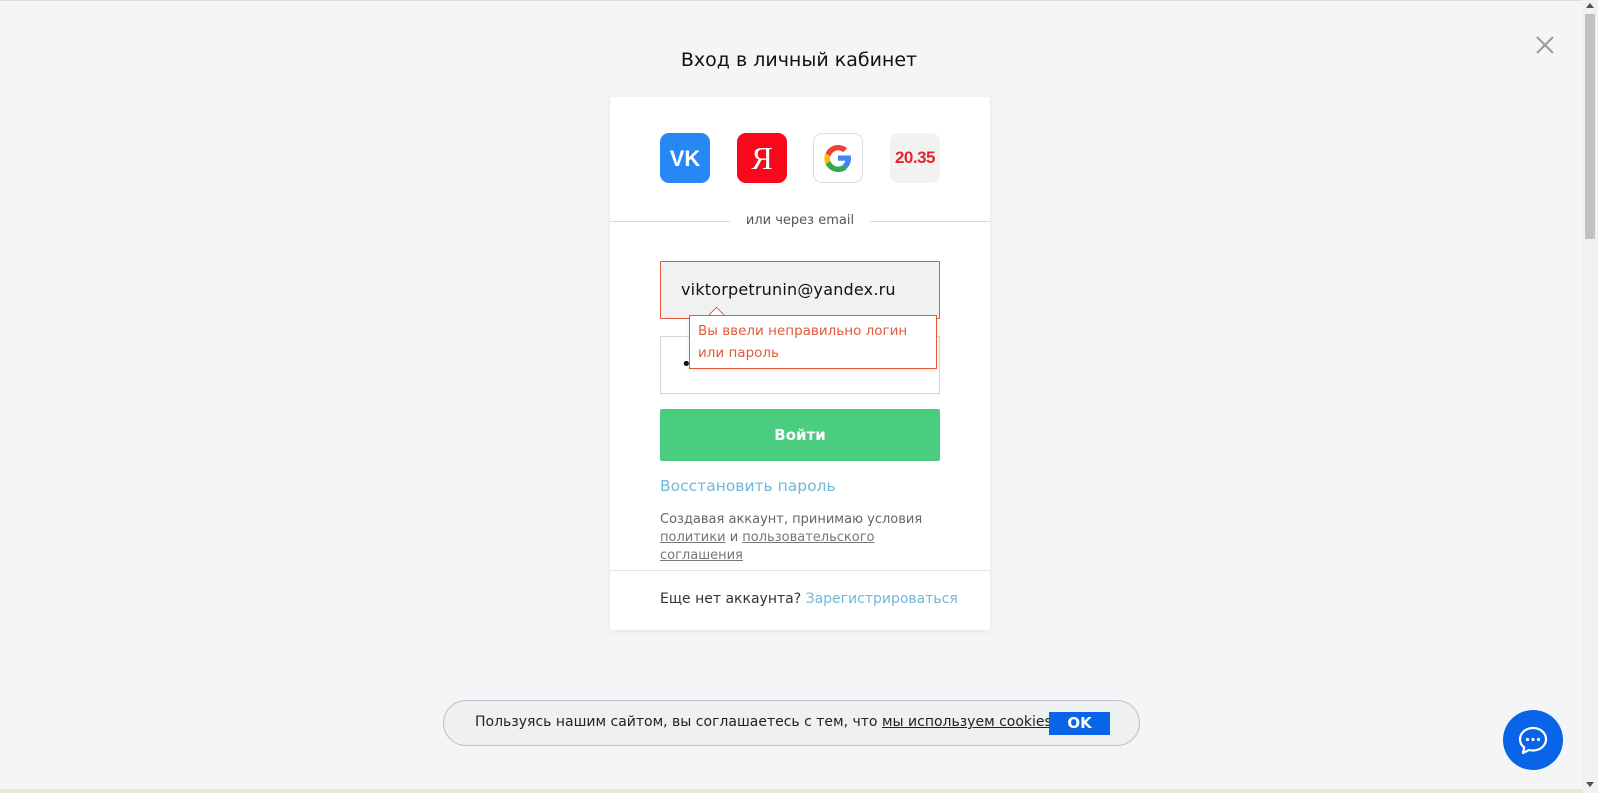  Describe the element at coordinates (813, 342) in the screenshot. I see `error-tooltip: Вы ввели неправильно логин или пароль` at that location.